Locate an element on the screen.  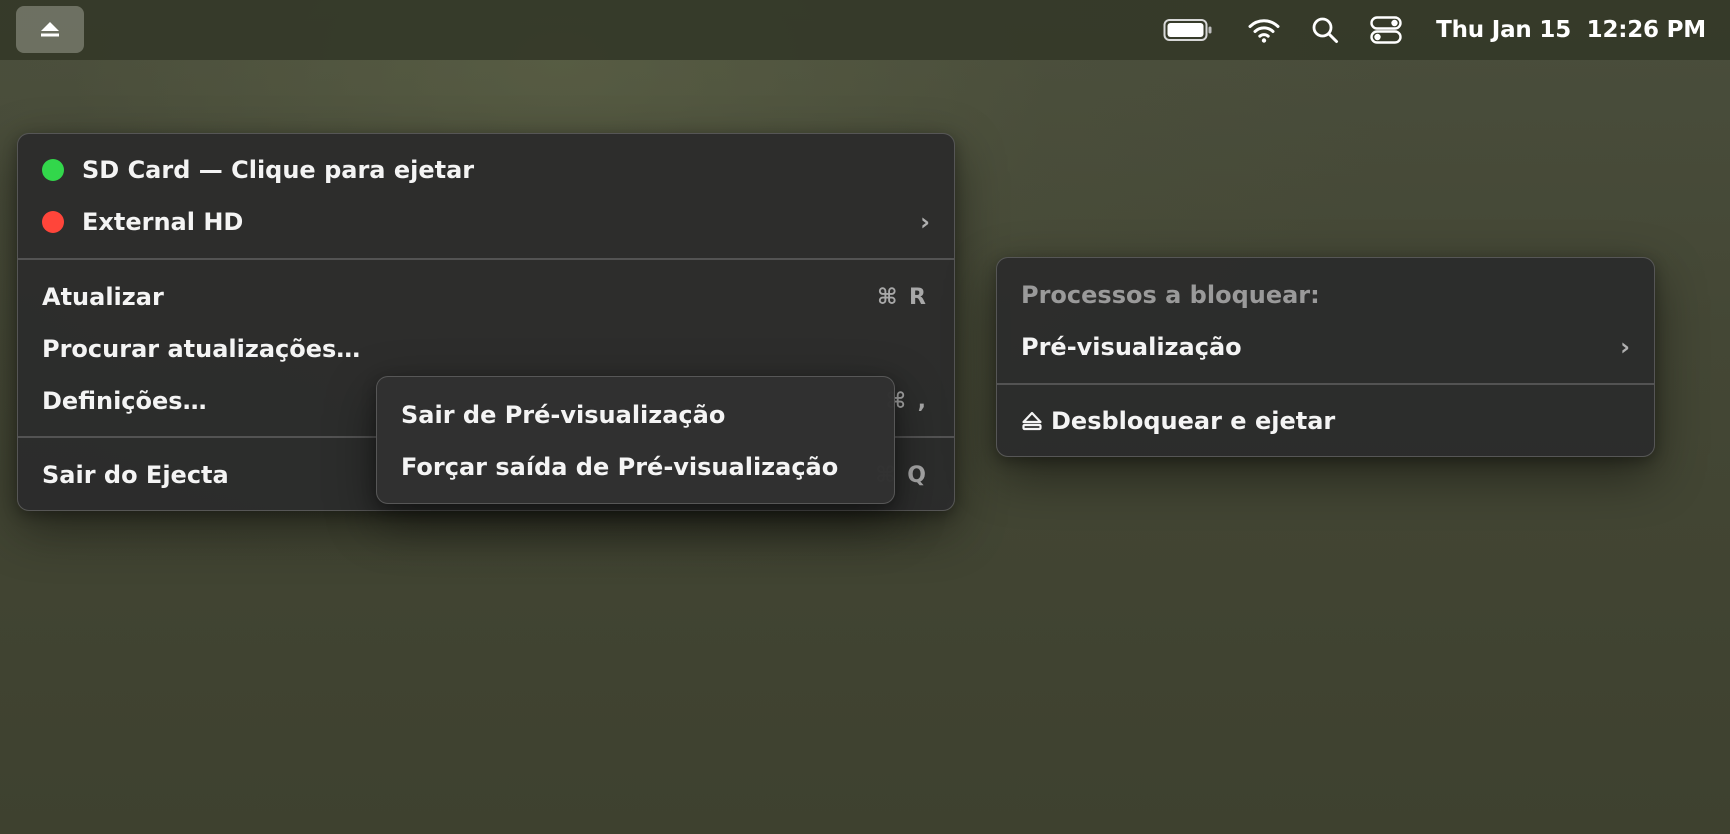
menu-item-process-preview: Pré-visualização › is located at coordinates (1325, 347).